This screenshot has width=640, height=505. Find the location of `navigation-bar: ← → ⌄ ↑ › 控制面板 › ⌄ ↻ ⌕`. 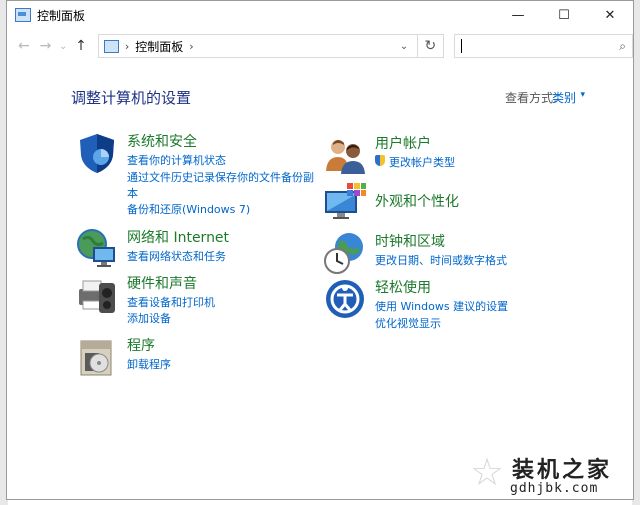

navigation-bar: ← → ⌄ ↑ › 控制面板 › ⌄ ↻ ⌕ is located at coordinates (320, 46).